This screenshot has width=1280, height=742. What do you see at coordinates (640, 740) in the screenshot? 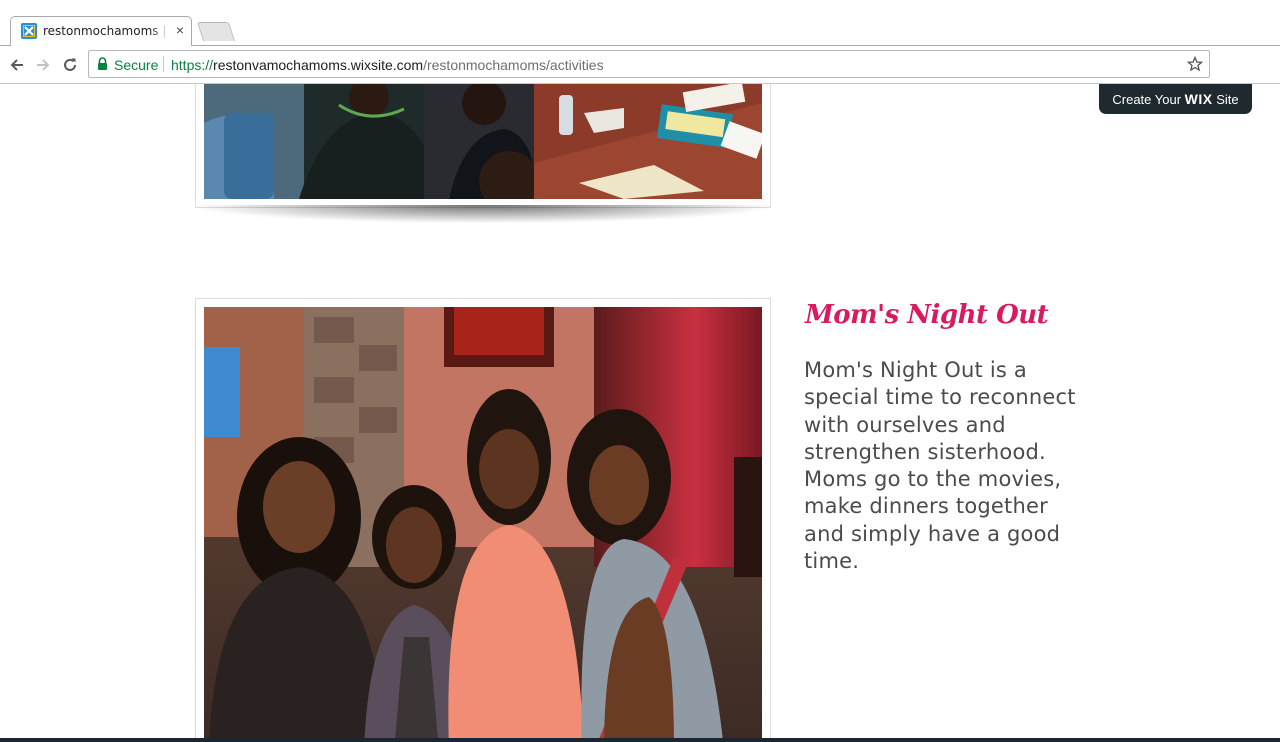
I see `page-footer-bar` at bounding box center [640, 740].